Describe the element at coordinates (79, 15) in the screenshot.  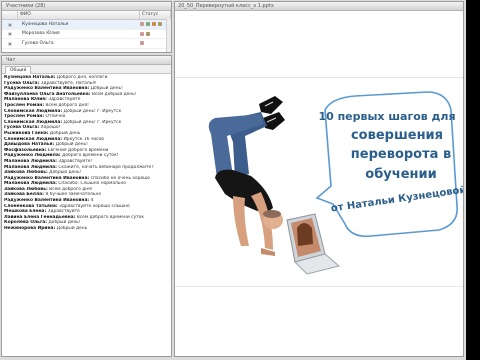
I see `name-column-header: ФИО` at that location.